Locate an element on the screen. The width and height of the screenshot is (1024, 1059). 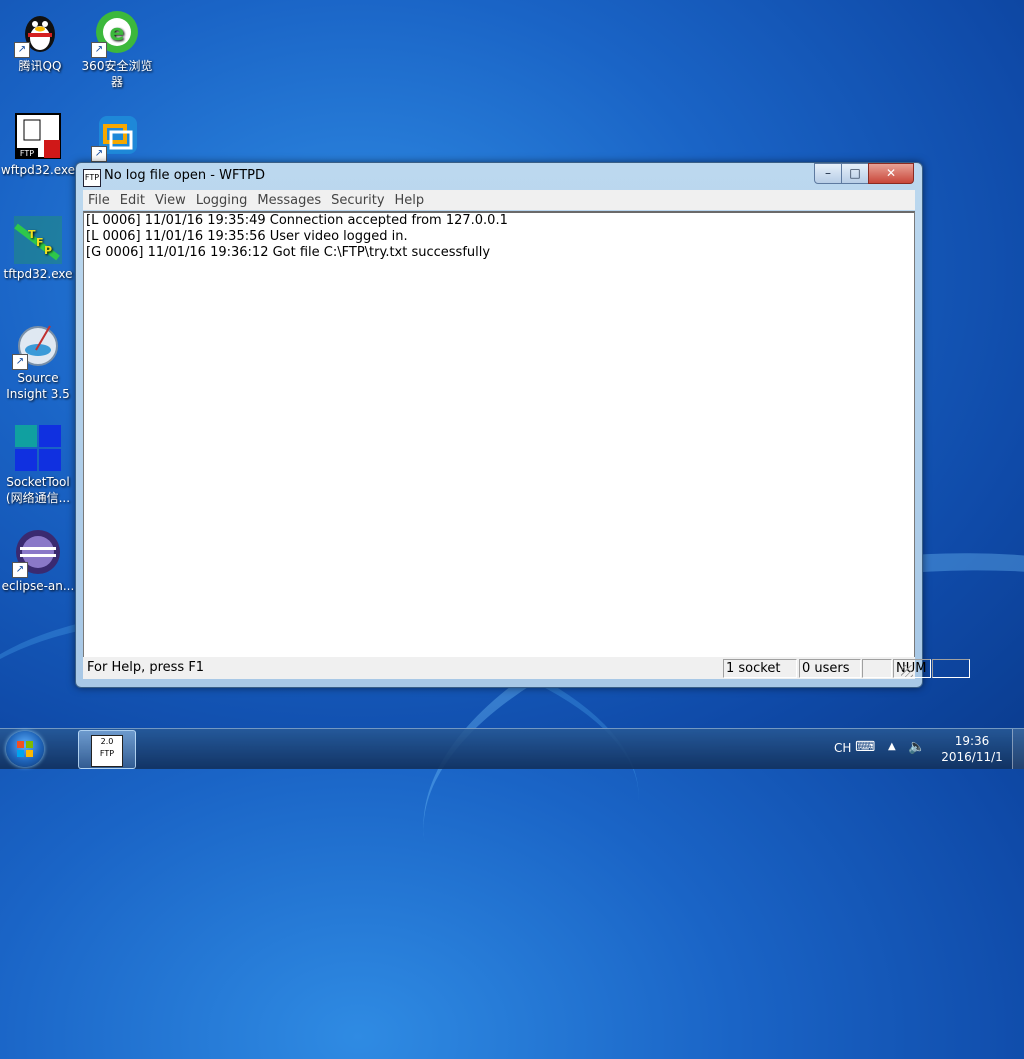
status-sockets: 1 socket is located at coordinates (760, 668).